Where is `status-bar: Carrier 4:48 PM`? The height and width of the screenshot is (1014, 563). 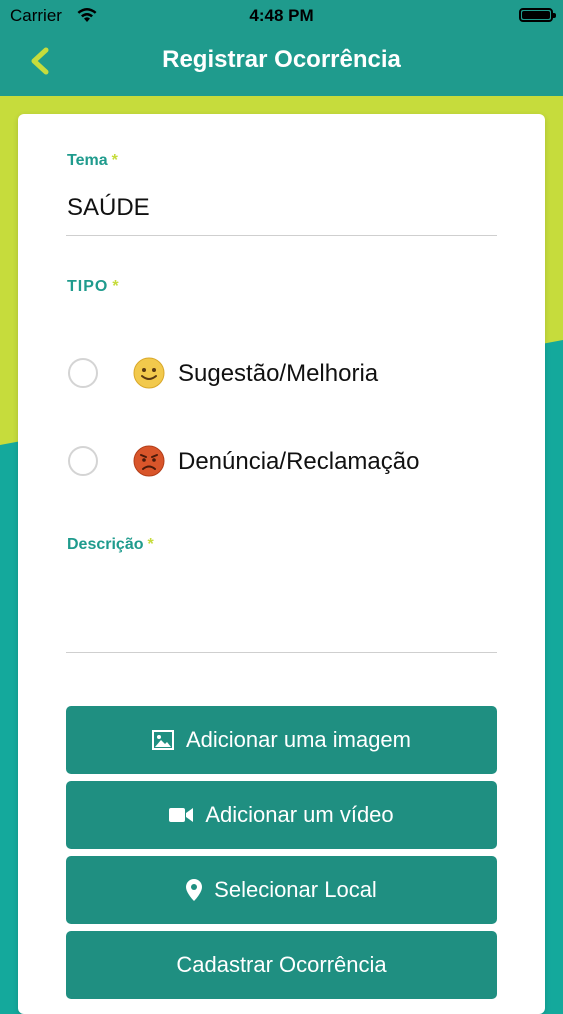 status-bar: Carrier 4:48 PM is located at coordinates (281, 16).